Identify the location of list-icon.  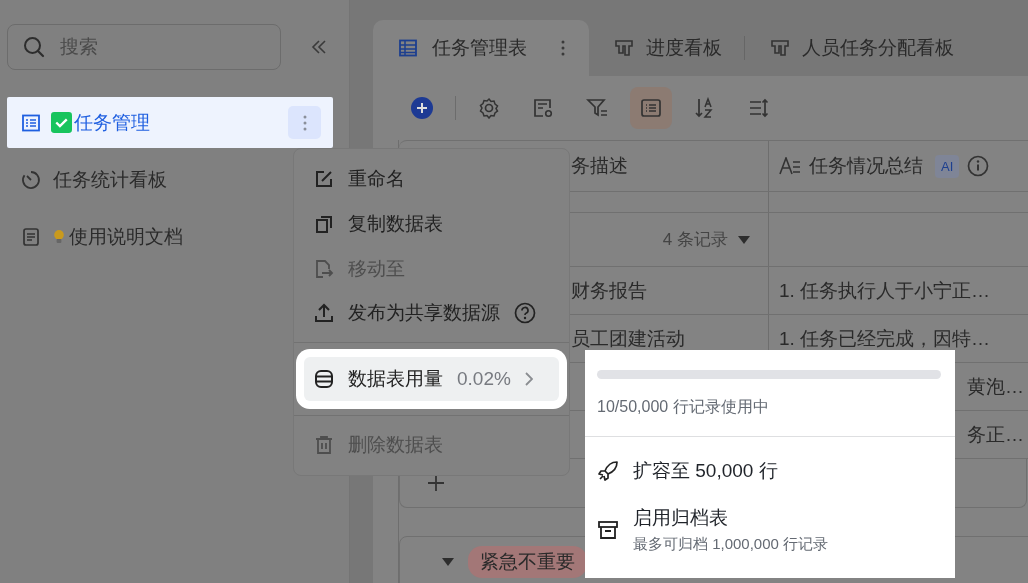
(651, 108).